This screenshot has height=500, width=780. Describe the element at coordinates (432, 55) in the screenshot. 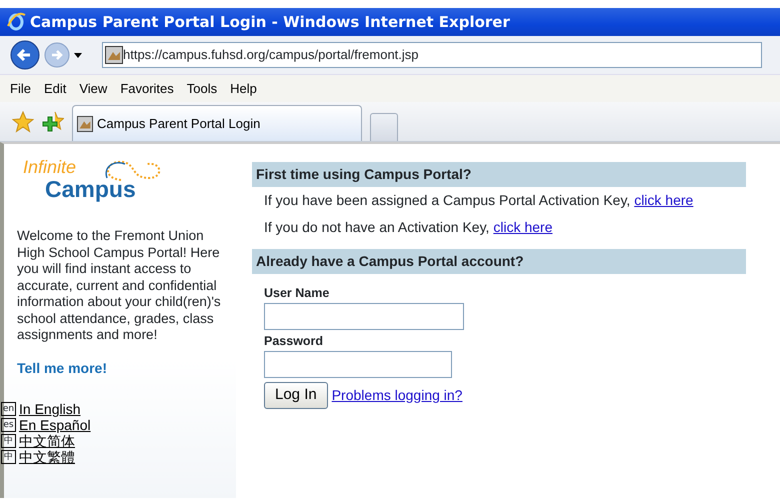

I see `address-field: https://campus.fuhsd.org/campus/portal/fremont.jsp` at that location.